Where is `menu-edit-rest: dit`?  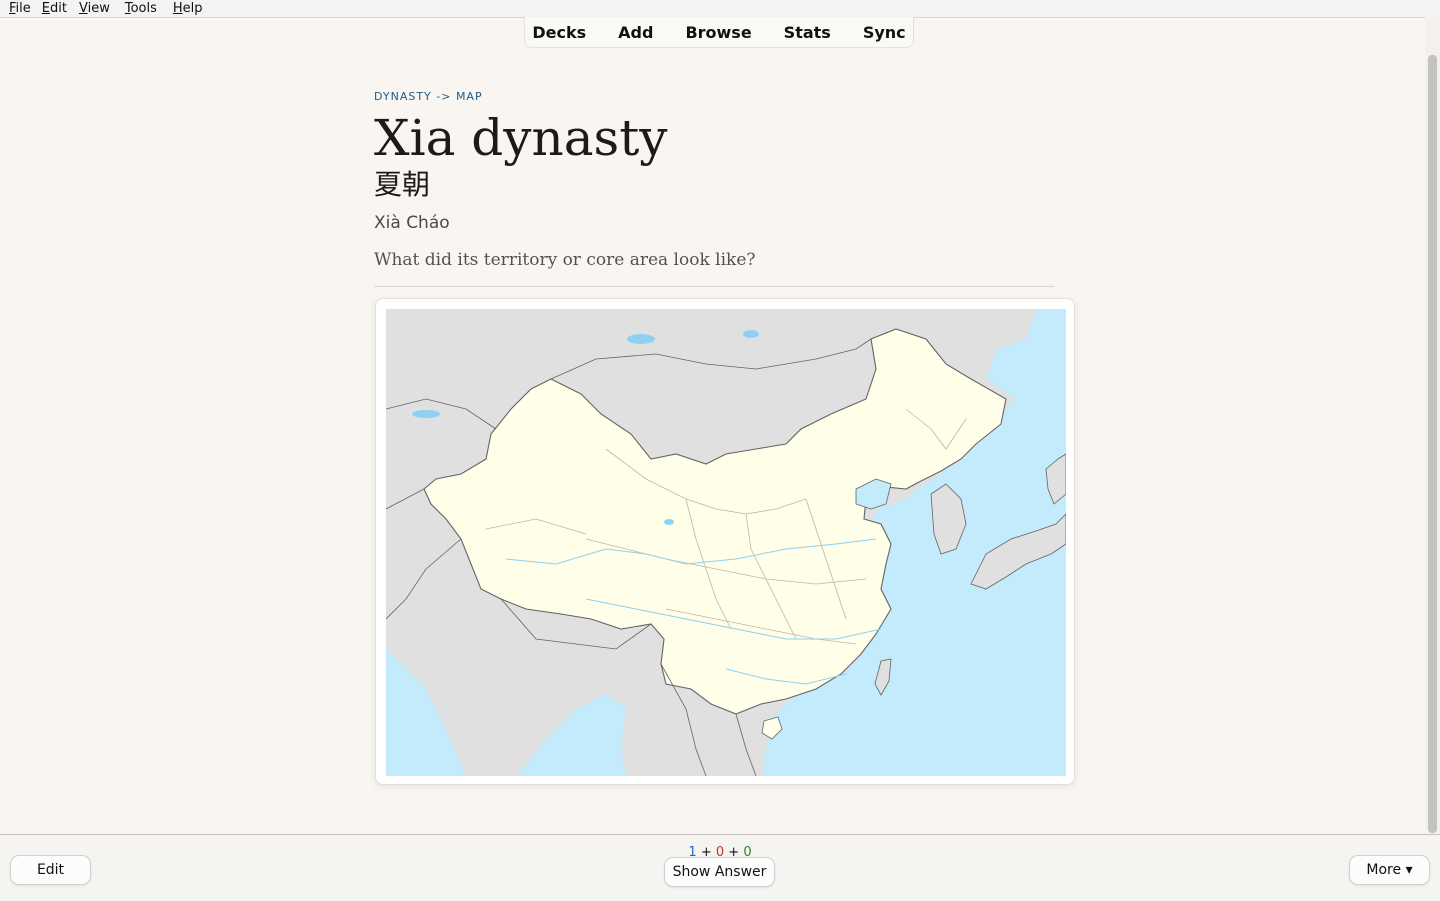
menu-edit-rest: dit is located at coordinates (58, 8).